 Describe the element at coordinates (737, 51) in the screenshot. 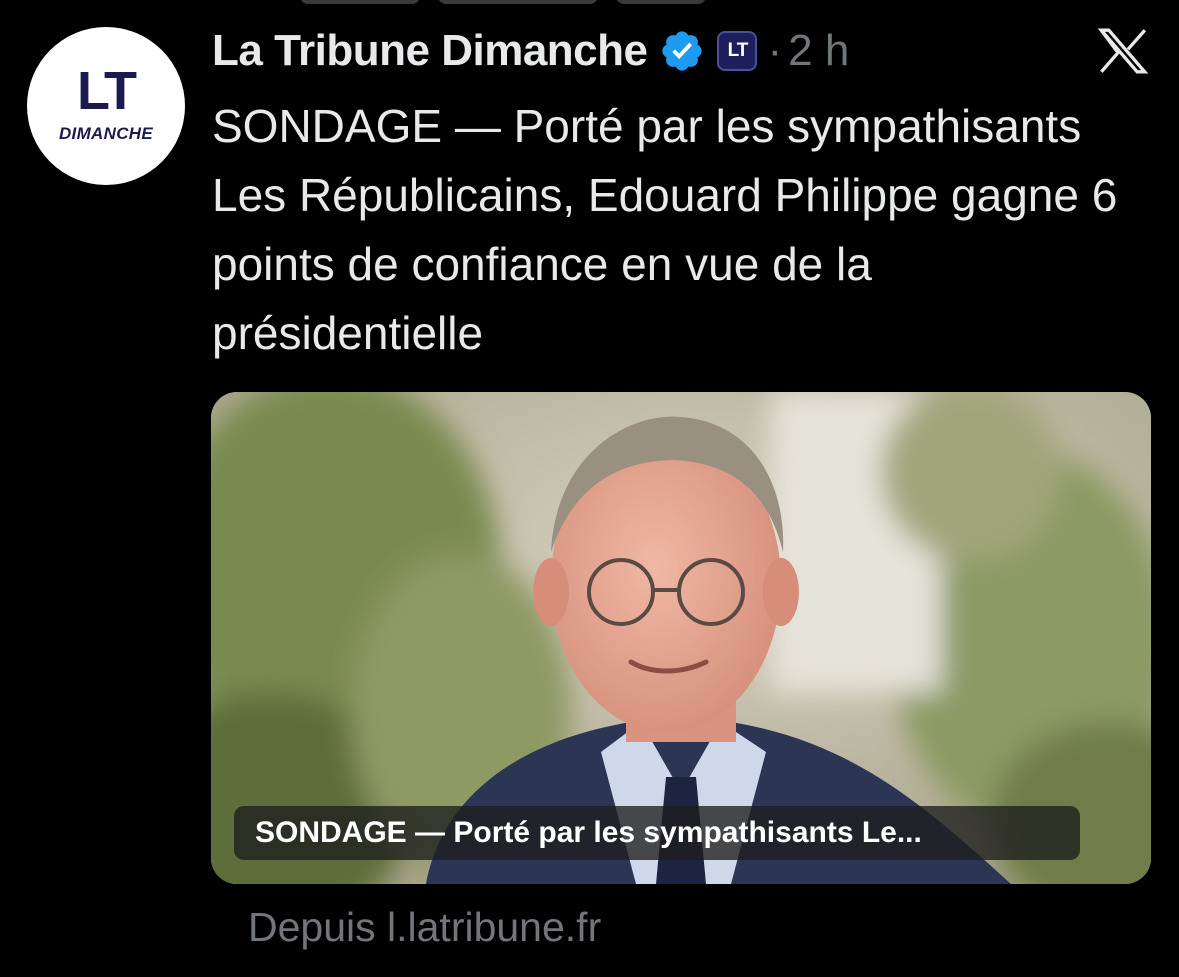

I see `affiliate-badge: LT` at that location.